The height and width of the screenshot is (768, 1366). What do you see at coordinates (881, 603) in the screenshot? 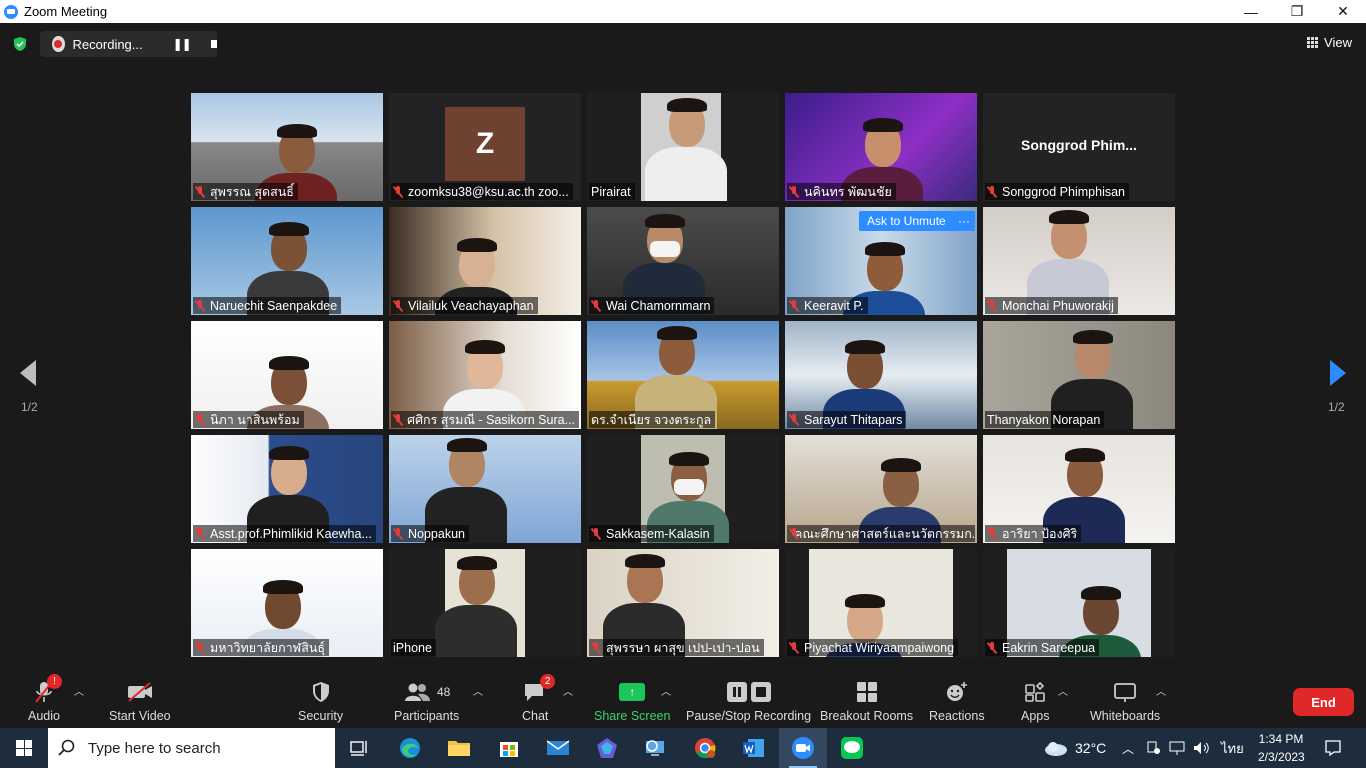
I see `participant-tile: Piyachat Wiriyaampaiwong` at bounding box center [881, 603].